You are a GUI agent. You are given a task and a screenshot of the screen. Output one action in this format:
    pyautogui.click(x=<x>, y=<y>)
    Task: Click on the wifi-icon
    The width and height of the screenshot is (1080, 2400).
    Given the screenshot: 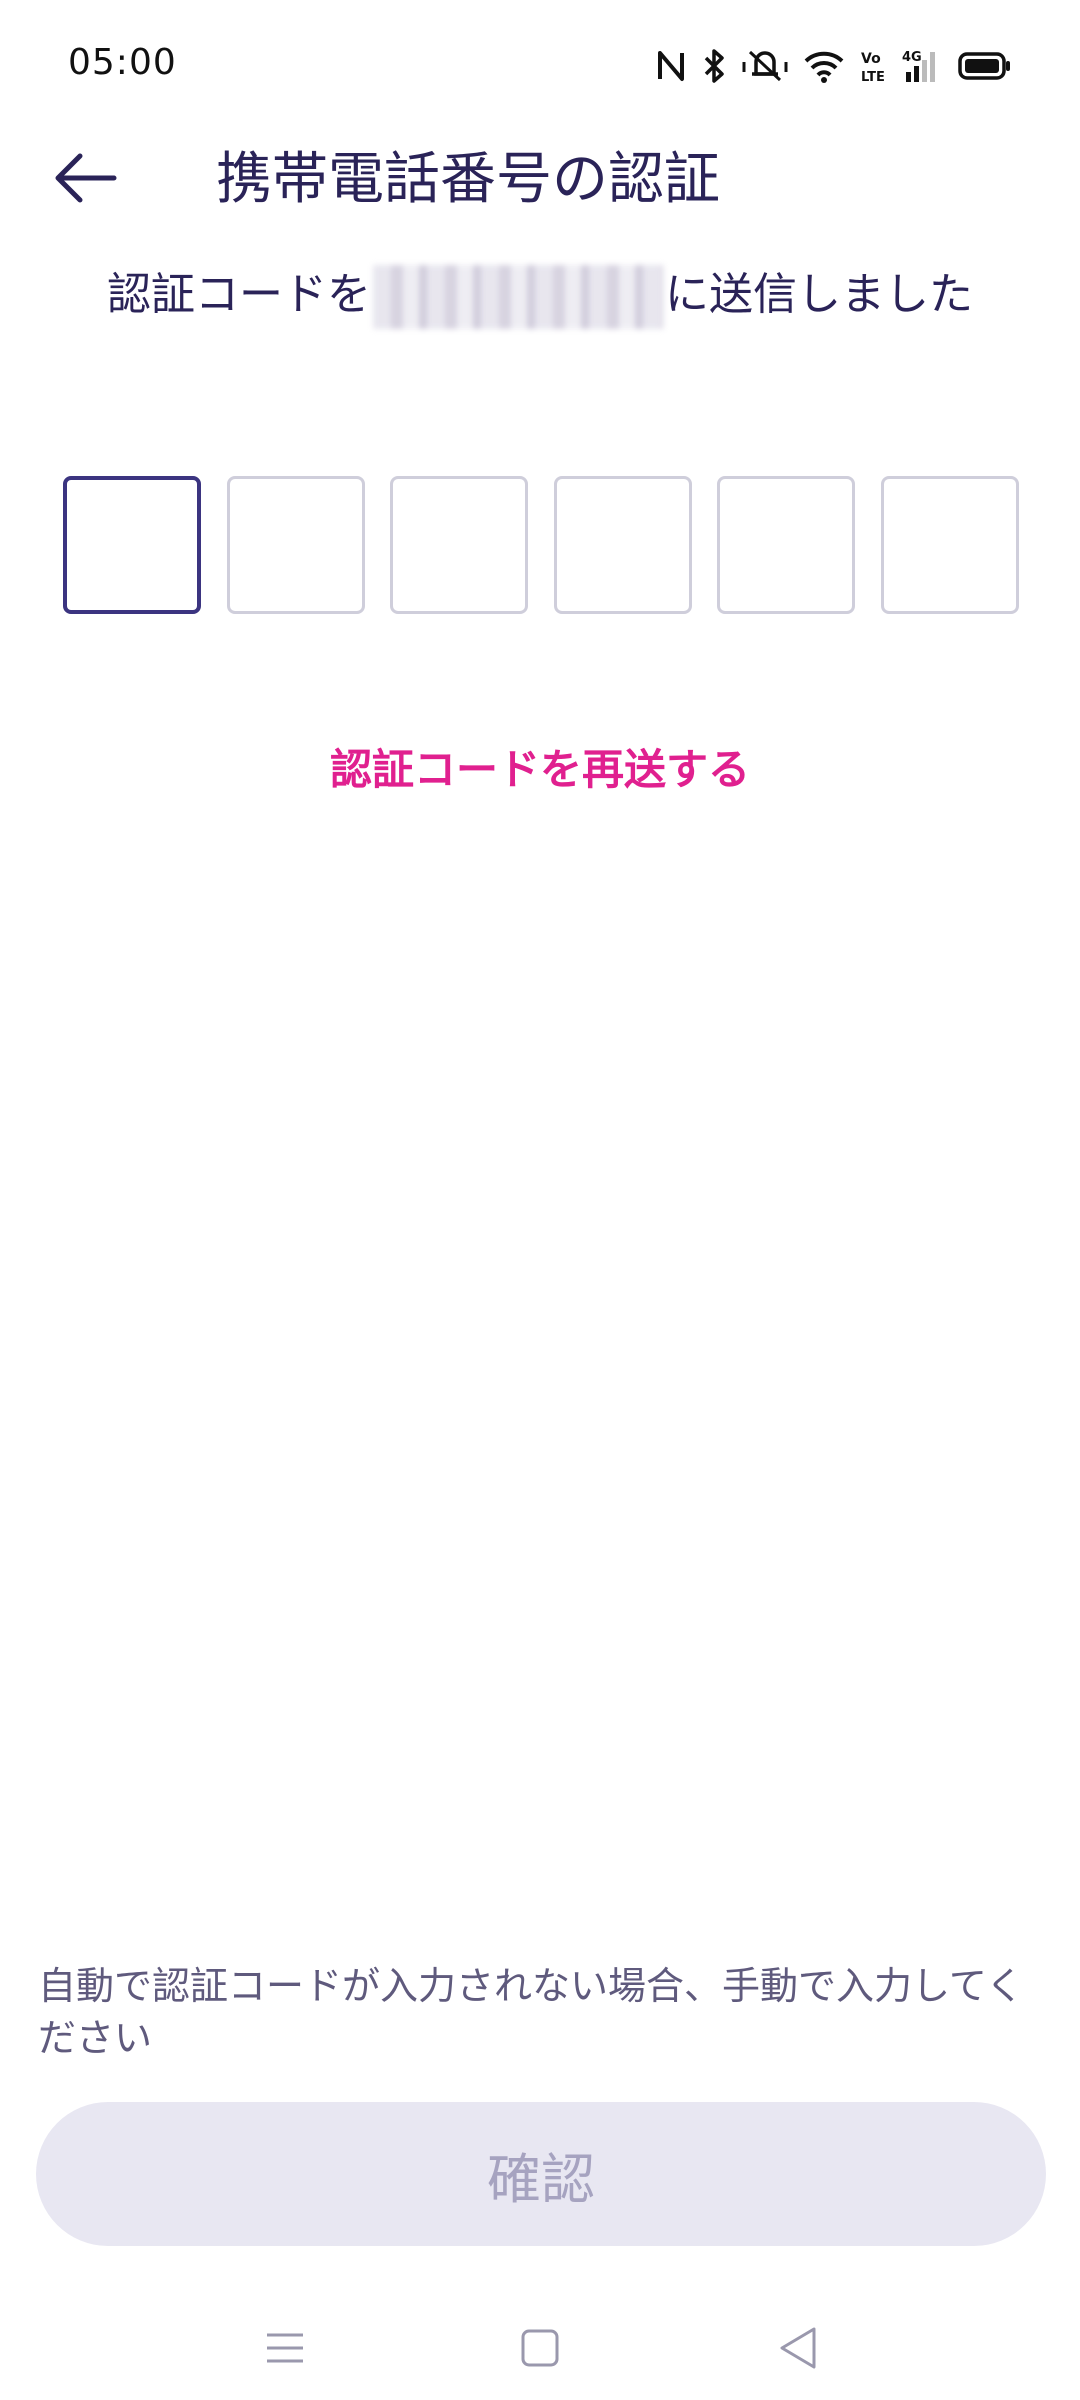 What is the action you would take?
    pyautogui.click(x=824, y=66)
    